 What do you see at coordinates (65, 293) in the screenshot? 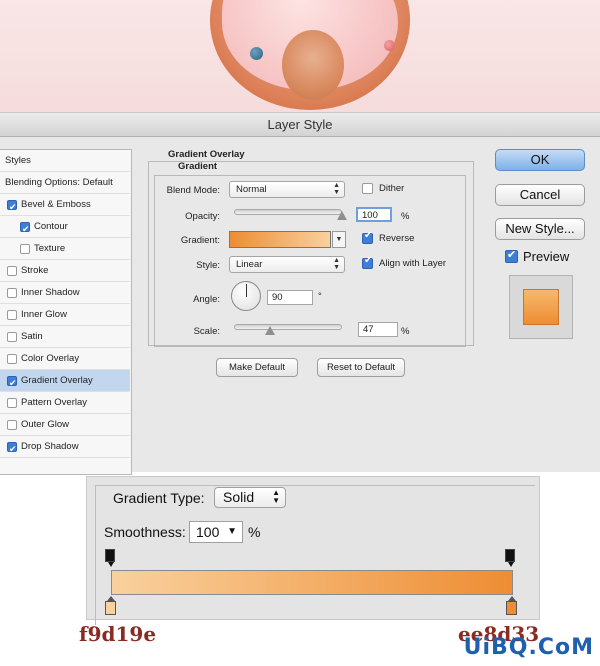
I see `styles-list-item: Inner Shadow` at bounding box center [65, 293].